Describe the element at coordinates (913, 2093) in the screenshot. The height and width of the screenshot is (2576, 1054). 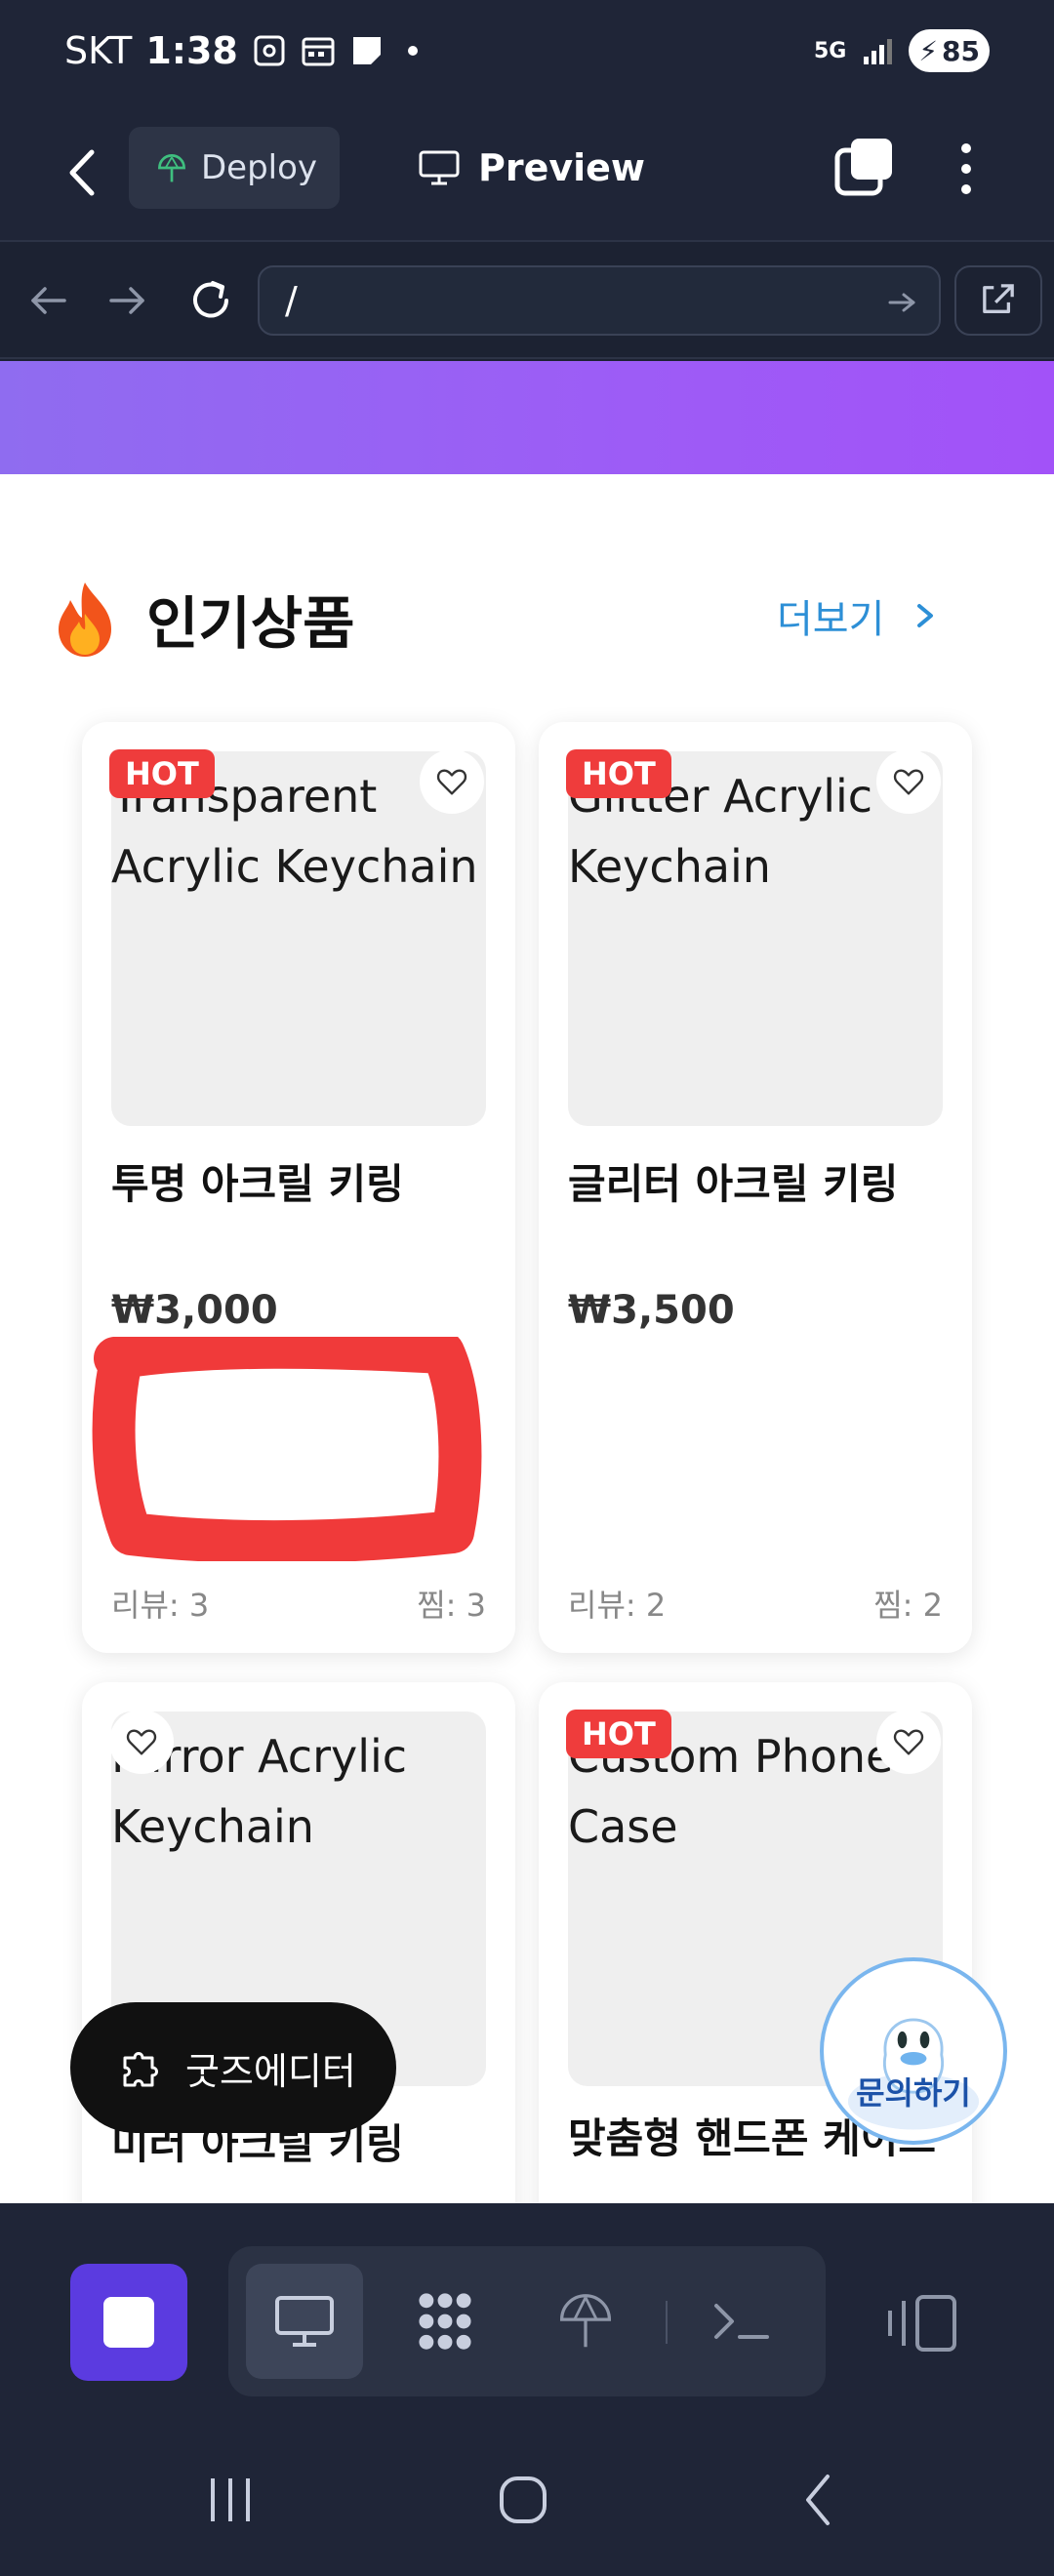
I see `inquiry-label: 문의하기` at that location.